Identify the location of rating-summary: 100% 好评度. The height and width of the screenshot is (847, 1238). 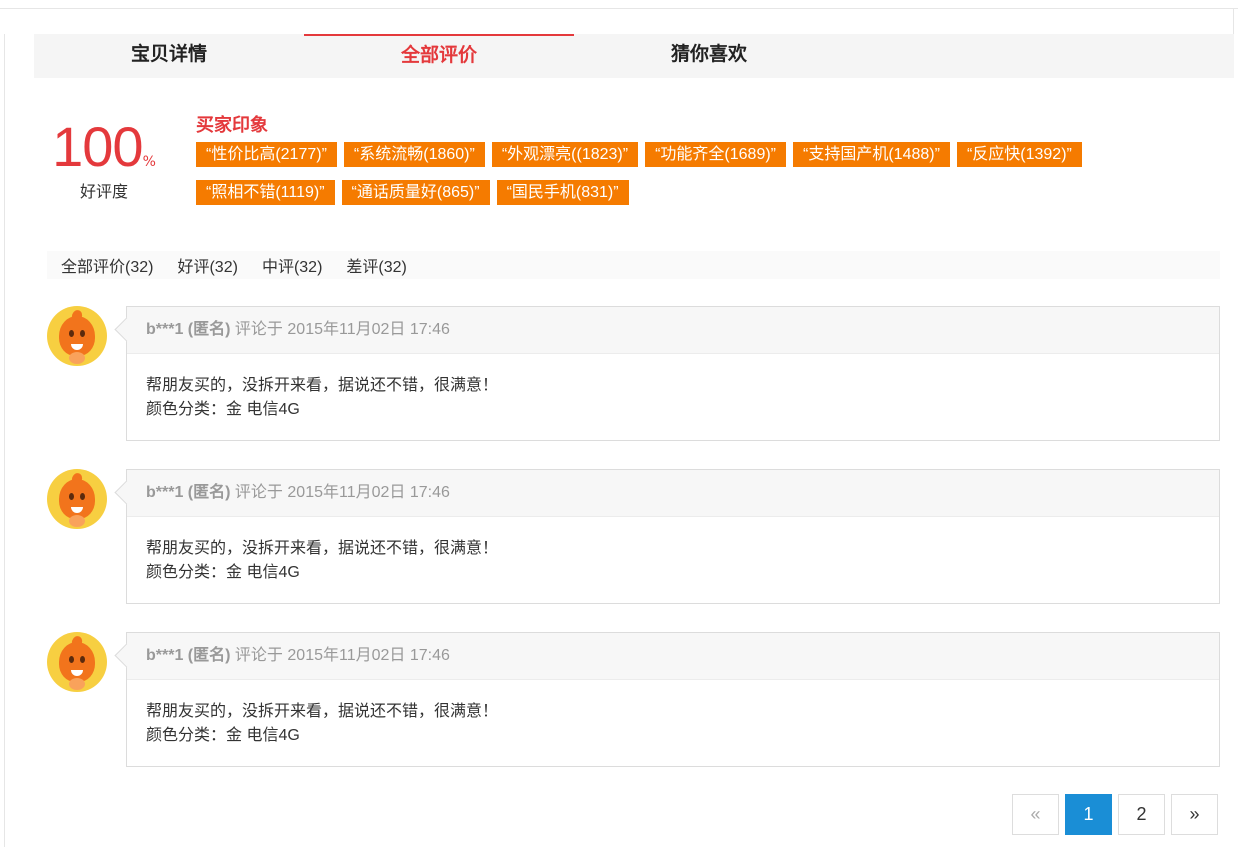
(104, 157).